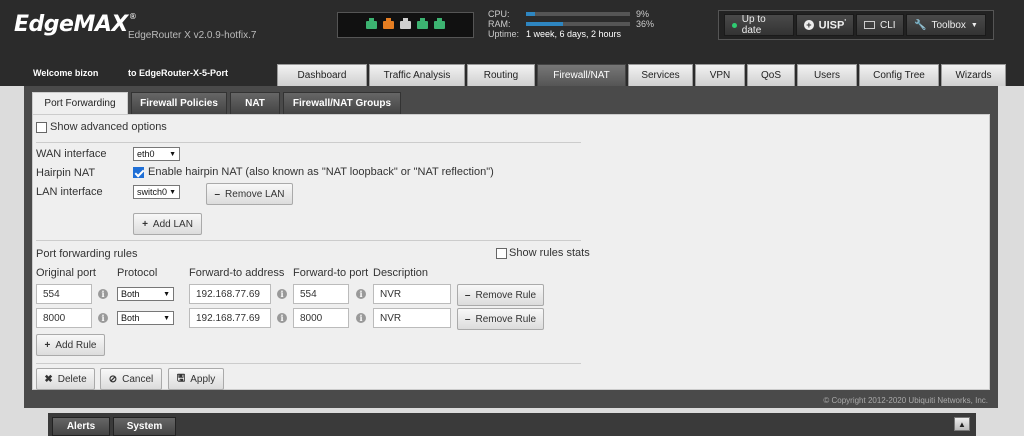 The image size is (1024, 436). I want to click on cancel-button: ⊘ Cancel, so click(131, 379).